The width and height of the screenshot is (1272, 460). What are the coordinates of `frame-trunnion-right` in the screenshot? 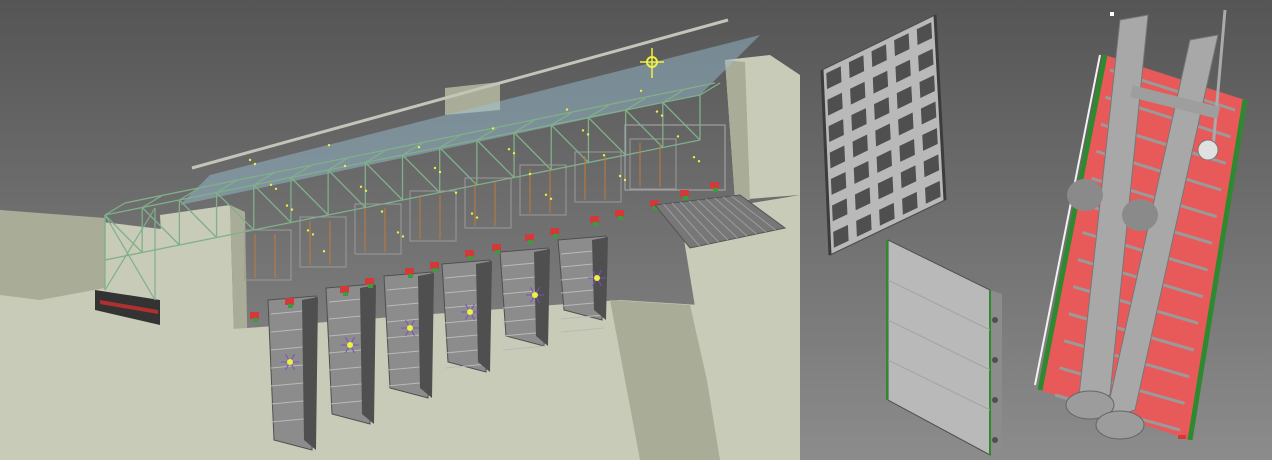 It's located at (1120, 425).